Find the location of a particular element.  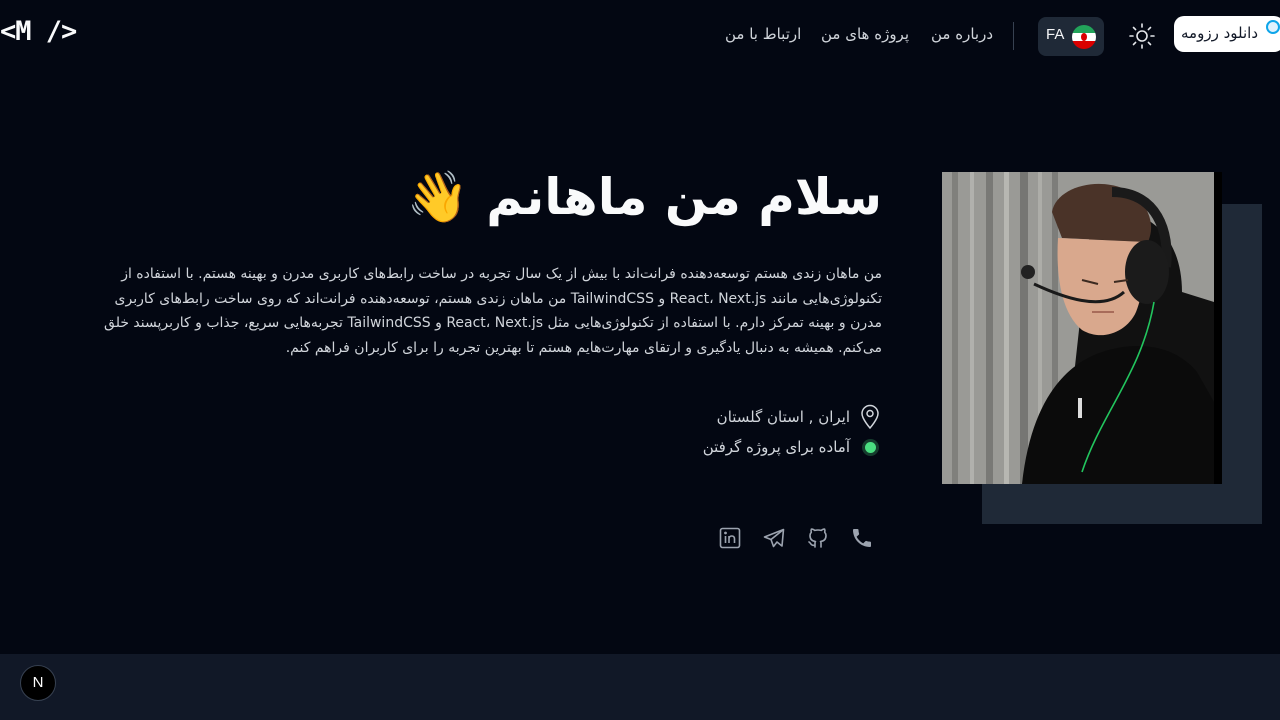

language-label: FA is located at coordinates (1055, 34).